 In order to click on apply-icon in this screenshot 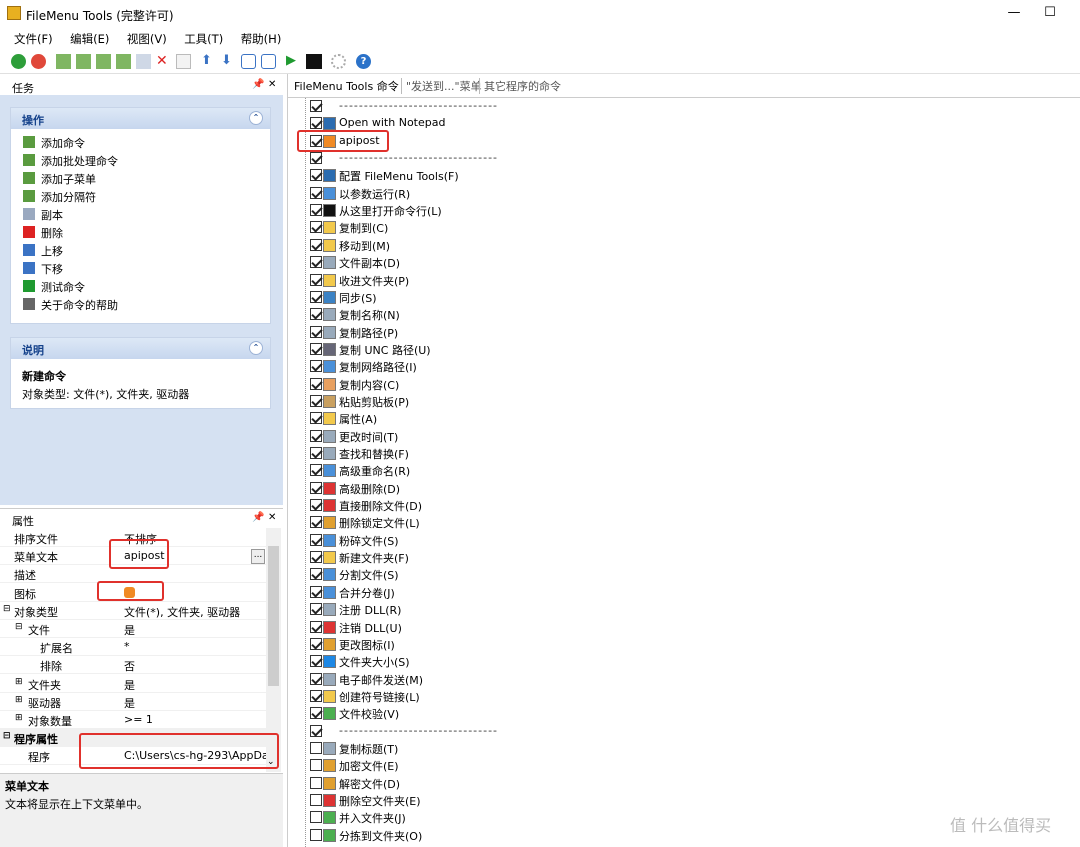, I will do `click(18, 61)`.